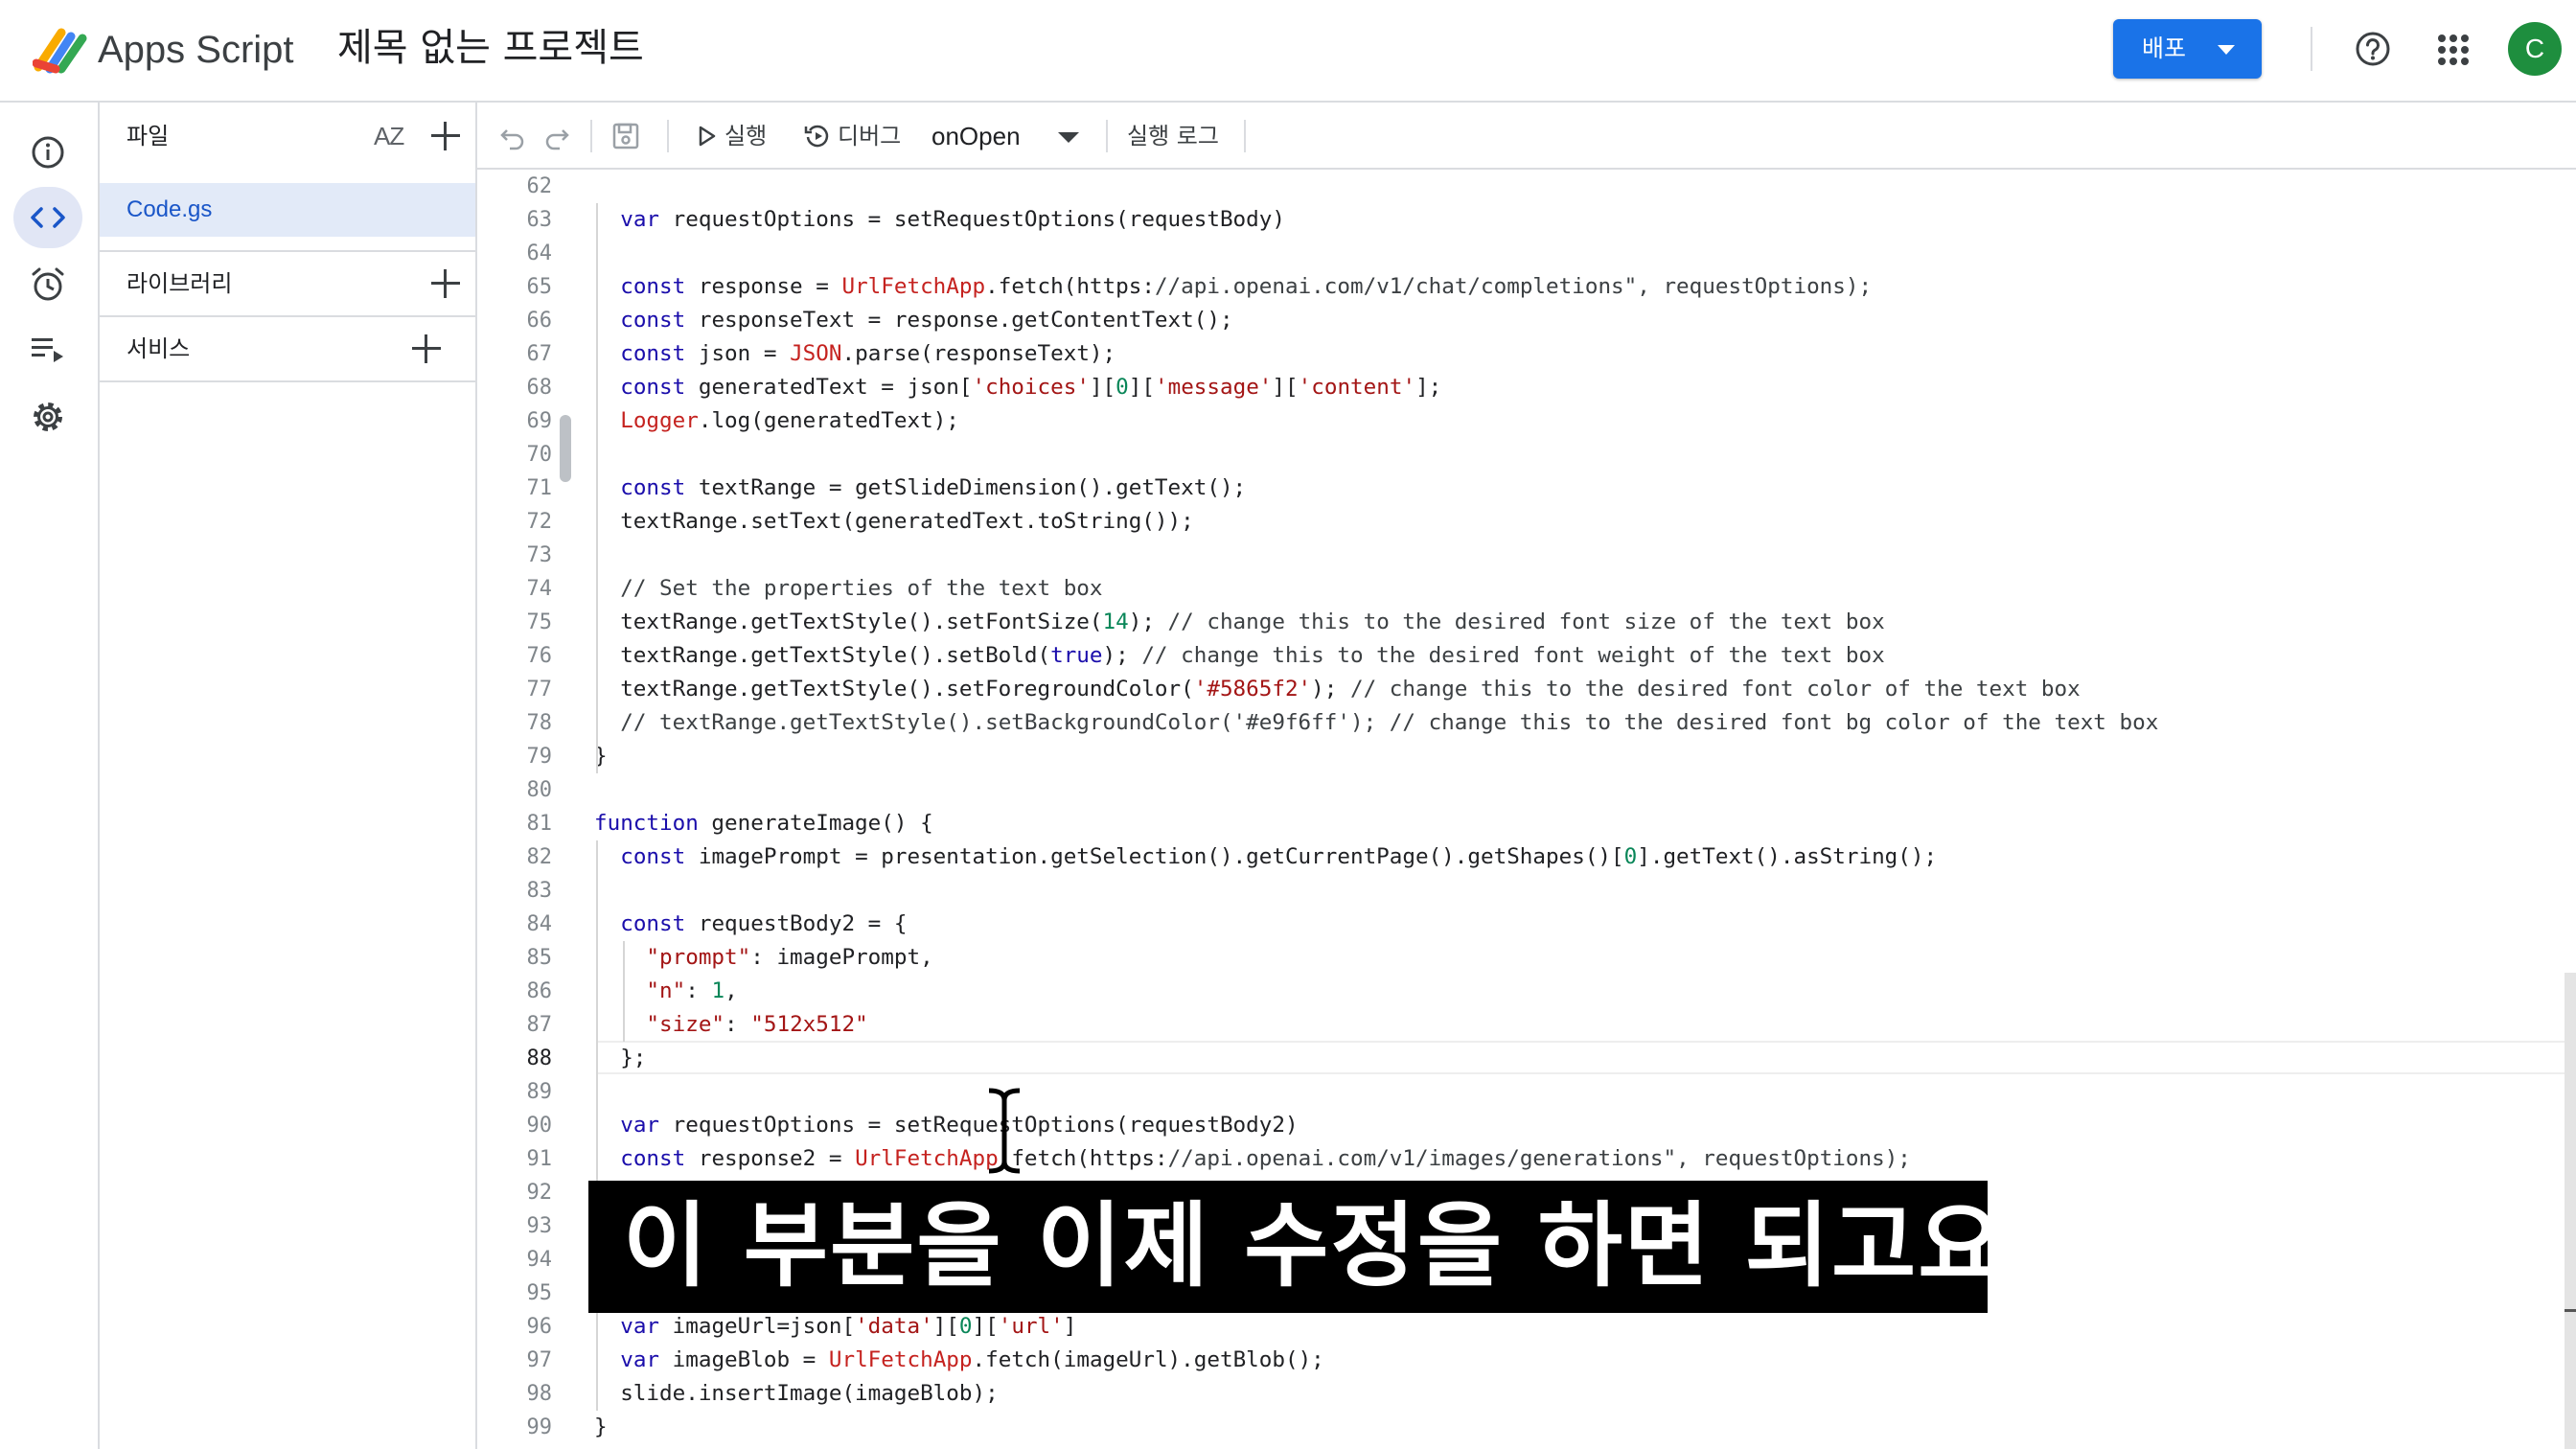 The width and height of the screenshot is (2576, 1449). What do you see at coordinates (1526, 421) in the screenshot?
I see `code-line: 69 Logger.log(generatedText);` at bounding box center [1526, 421].